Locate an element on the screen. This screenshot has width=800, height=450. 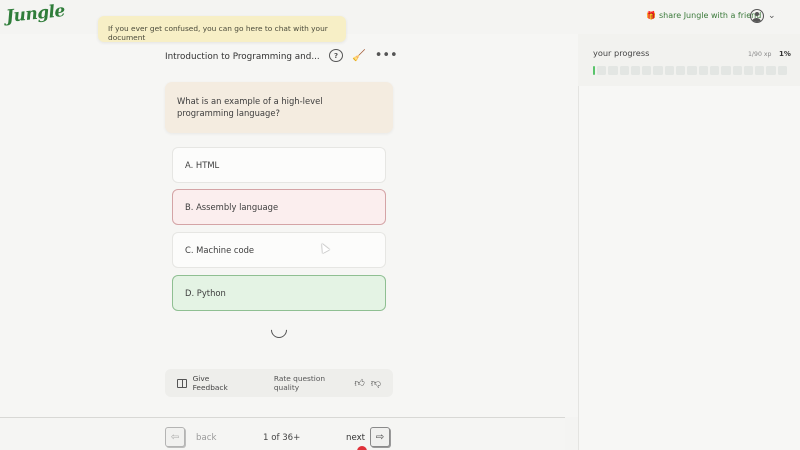
gift-icon: 🎁 is located at coordinates (651, 15).